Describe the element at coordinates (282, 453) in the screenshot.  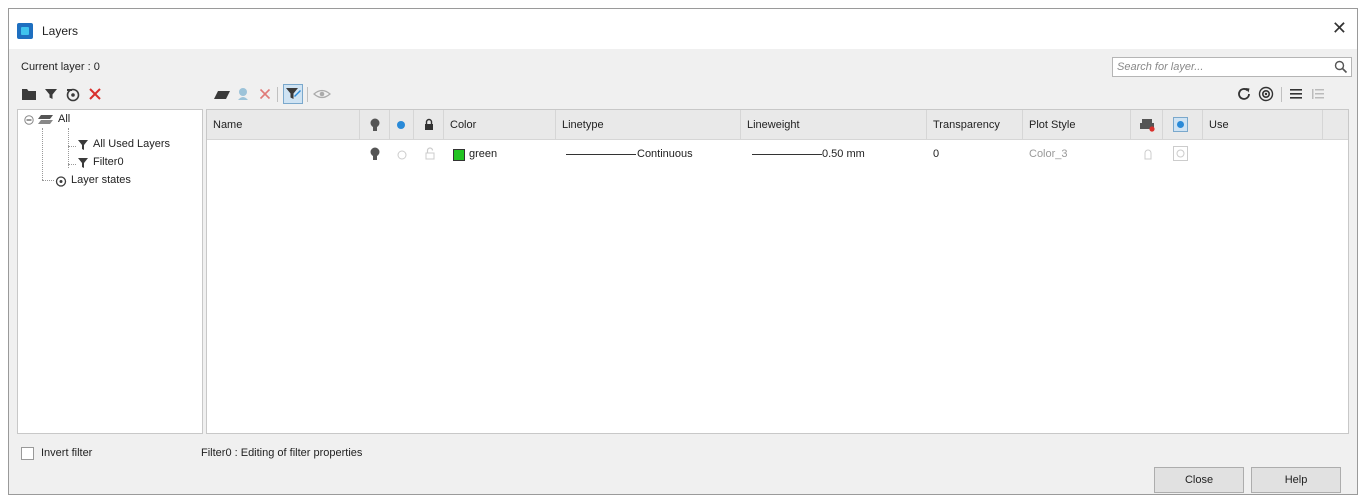
I see `filter-status-text: Filter0 : Editing of filter properties` at that location.